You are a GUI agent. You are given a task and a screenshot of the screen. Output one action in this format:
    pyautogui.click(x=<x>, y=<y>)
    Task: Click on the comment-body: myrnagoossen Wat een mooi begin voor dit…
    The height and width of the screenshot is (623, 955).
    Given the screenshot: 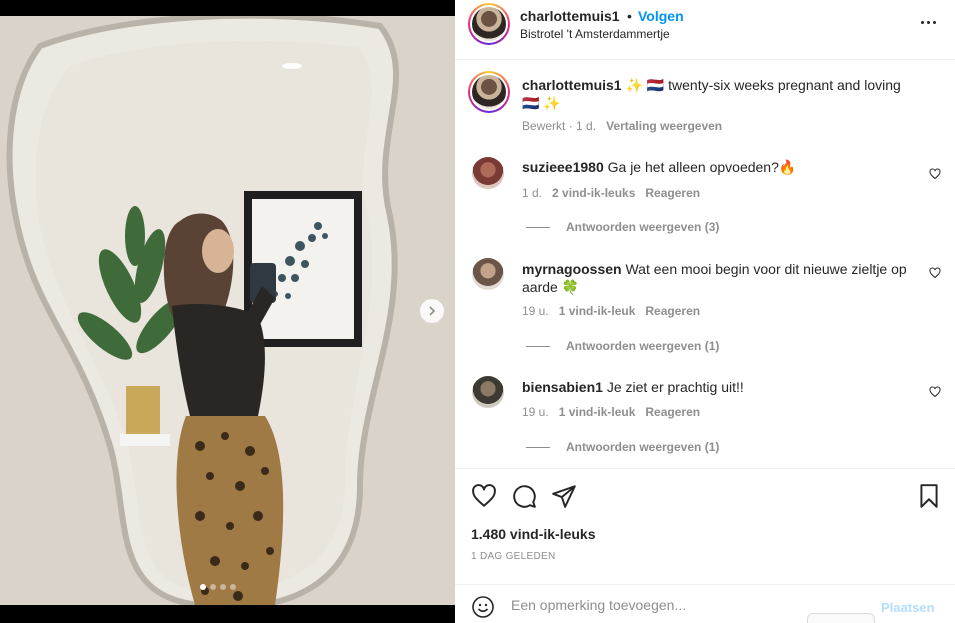 What is the action you would take?
    pyautogui.click(x=722, y=278)
    